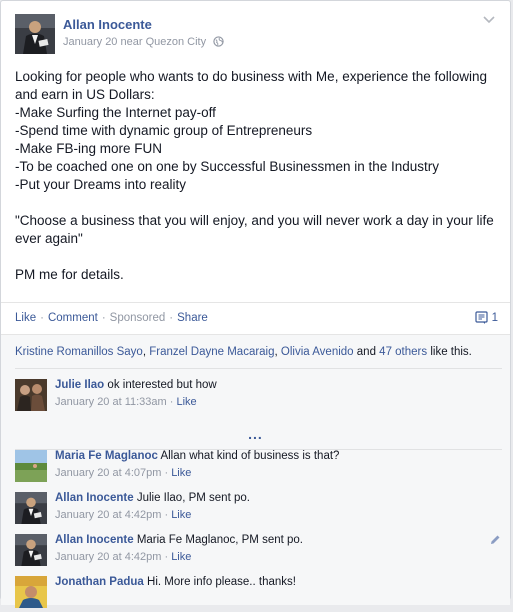 The image size is (513, 612). I want to click on comment-count: 1, so click(494, 317).